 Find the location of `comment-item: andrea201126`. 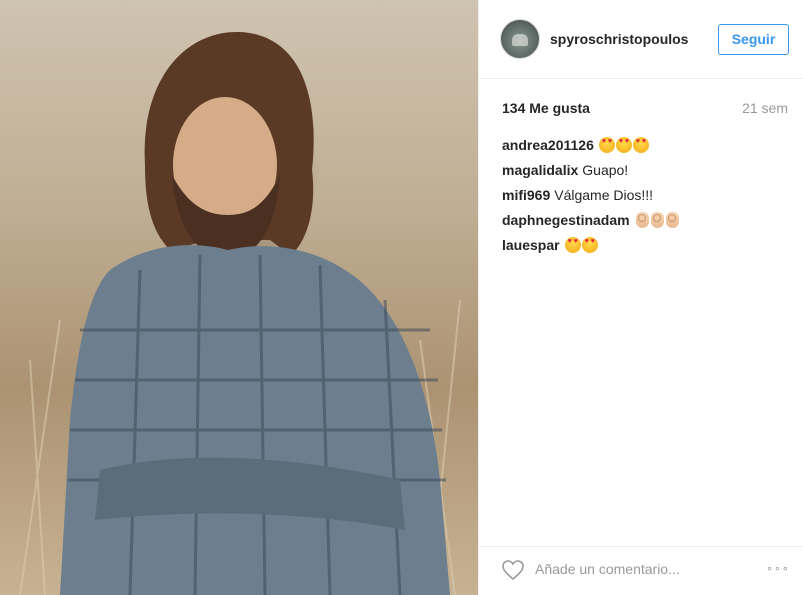

comment-item: andrea201126 is located at coordinates (647, 148).